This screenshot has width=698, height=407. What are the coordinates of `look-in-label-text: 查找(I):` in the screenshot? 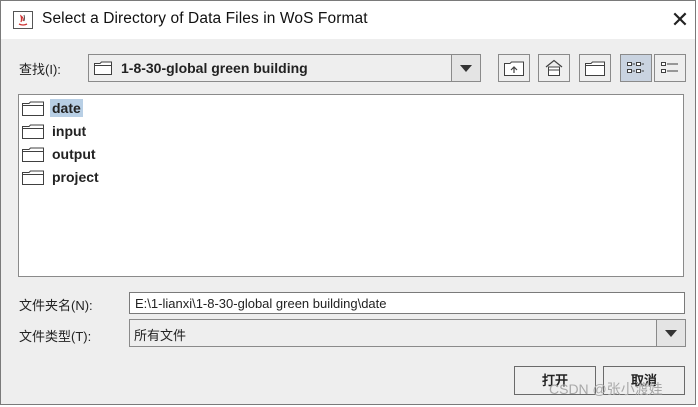 It's located at (40, 69).